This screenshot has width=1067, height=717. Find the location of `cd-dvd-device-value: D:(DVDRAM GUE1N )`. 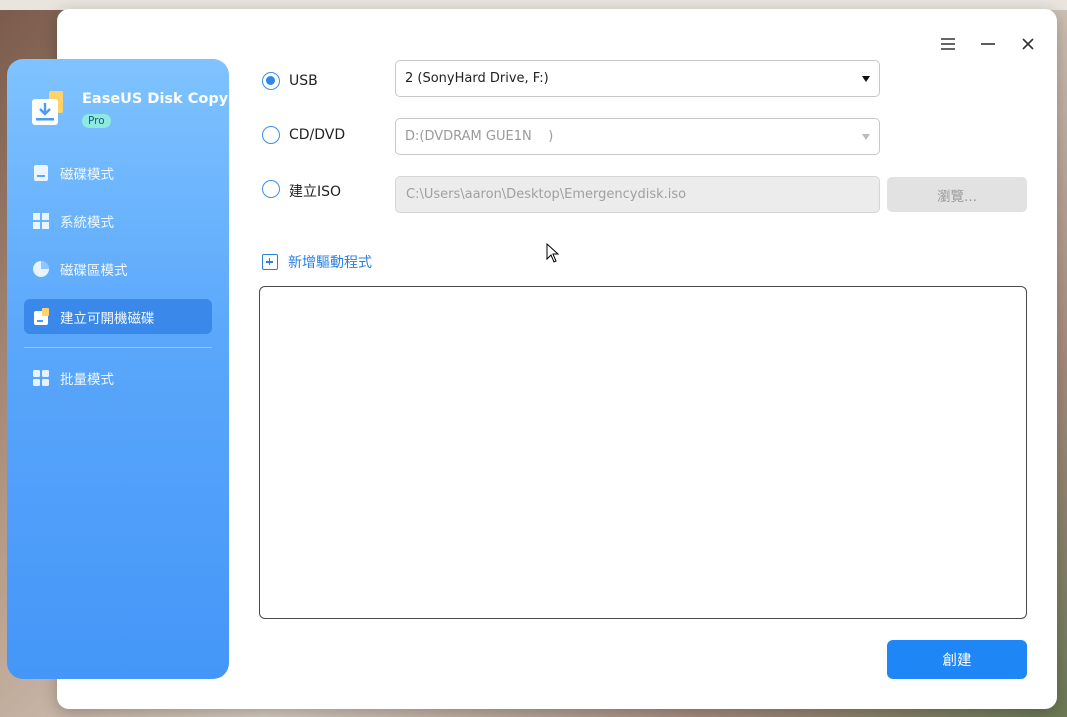

cd-dvd-device-value: D:(DVDRAM GUE1N ) is located at coordinates (479, 136).